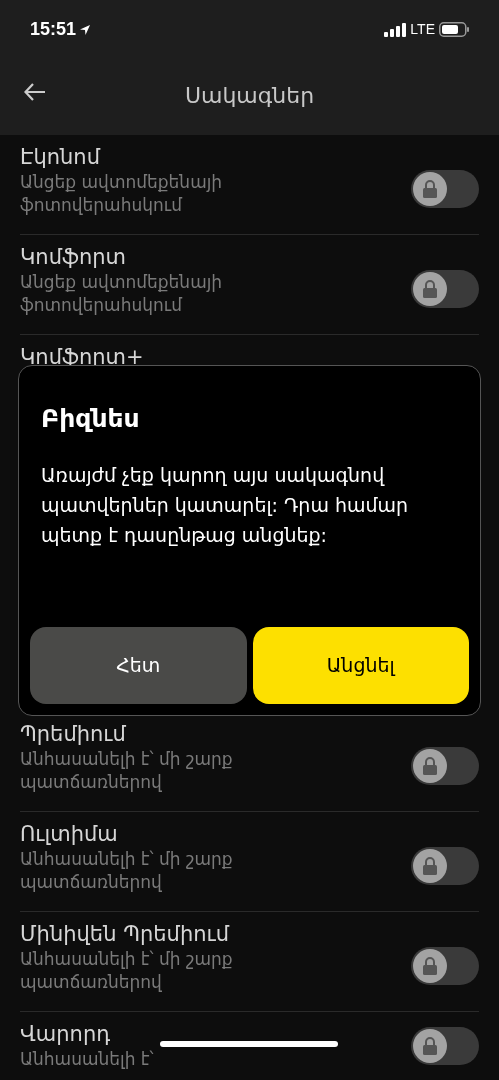 The width and height of the screenshot is (499, 1080). I want to click on plan-name: Վարորդ, so click(66, 1034).